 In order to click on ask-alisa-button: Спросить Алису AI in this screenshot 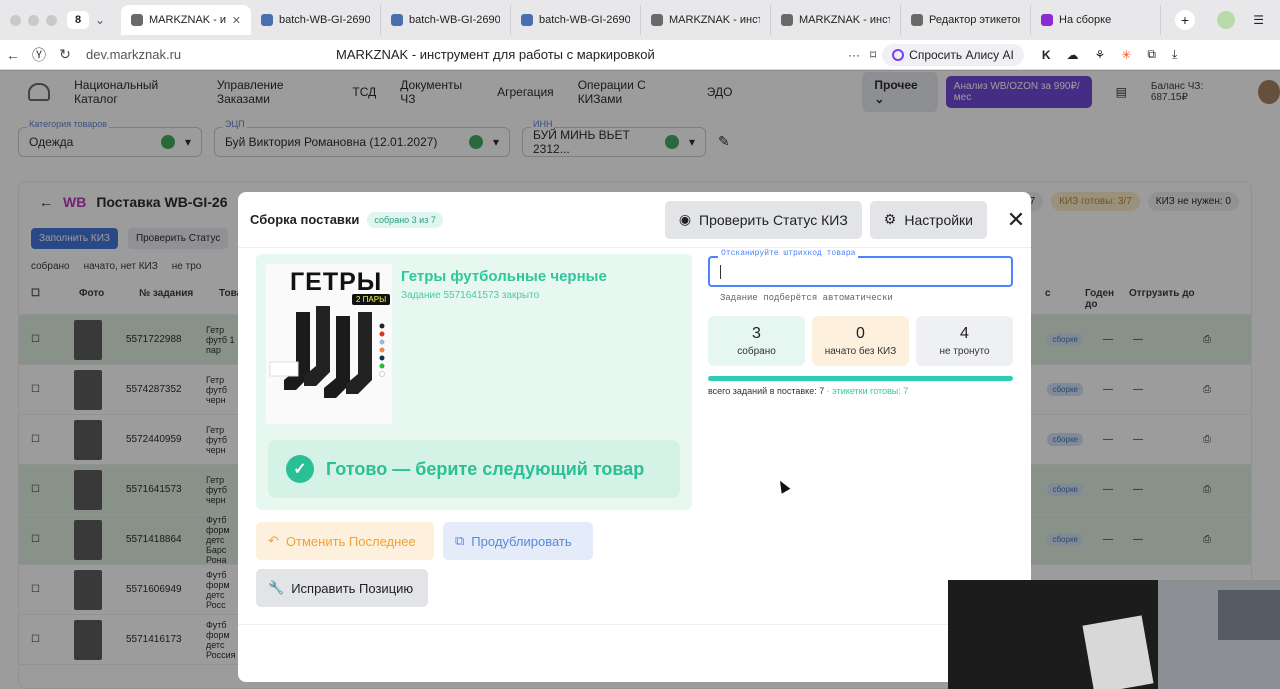, I will do `click(953, 54)`.